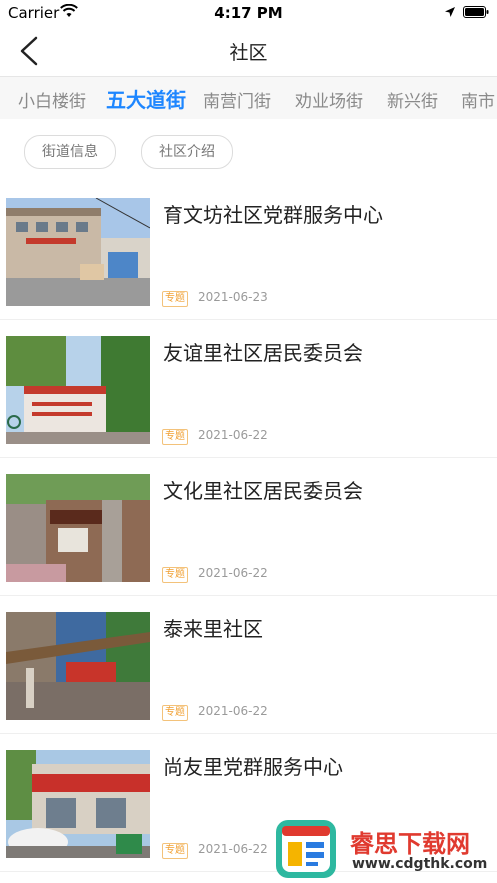 The width and height of the screenshot is (497, 883). I want to click on watermark-title: 睿思下载网, so click(410, 844).